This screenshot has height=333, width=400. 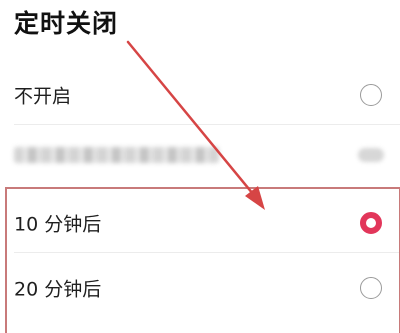 I want to click on divider, so click(x=207, y=252).